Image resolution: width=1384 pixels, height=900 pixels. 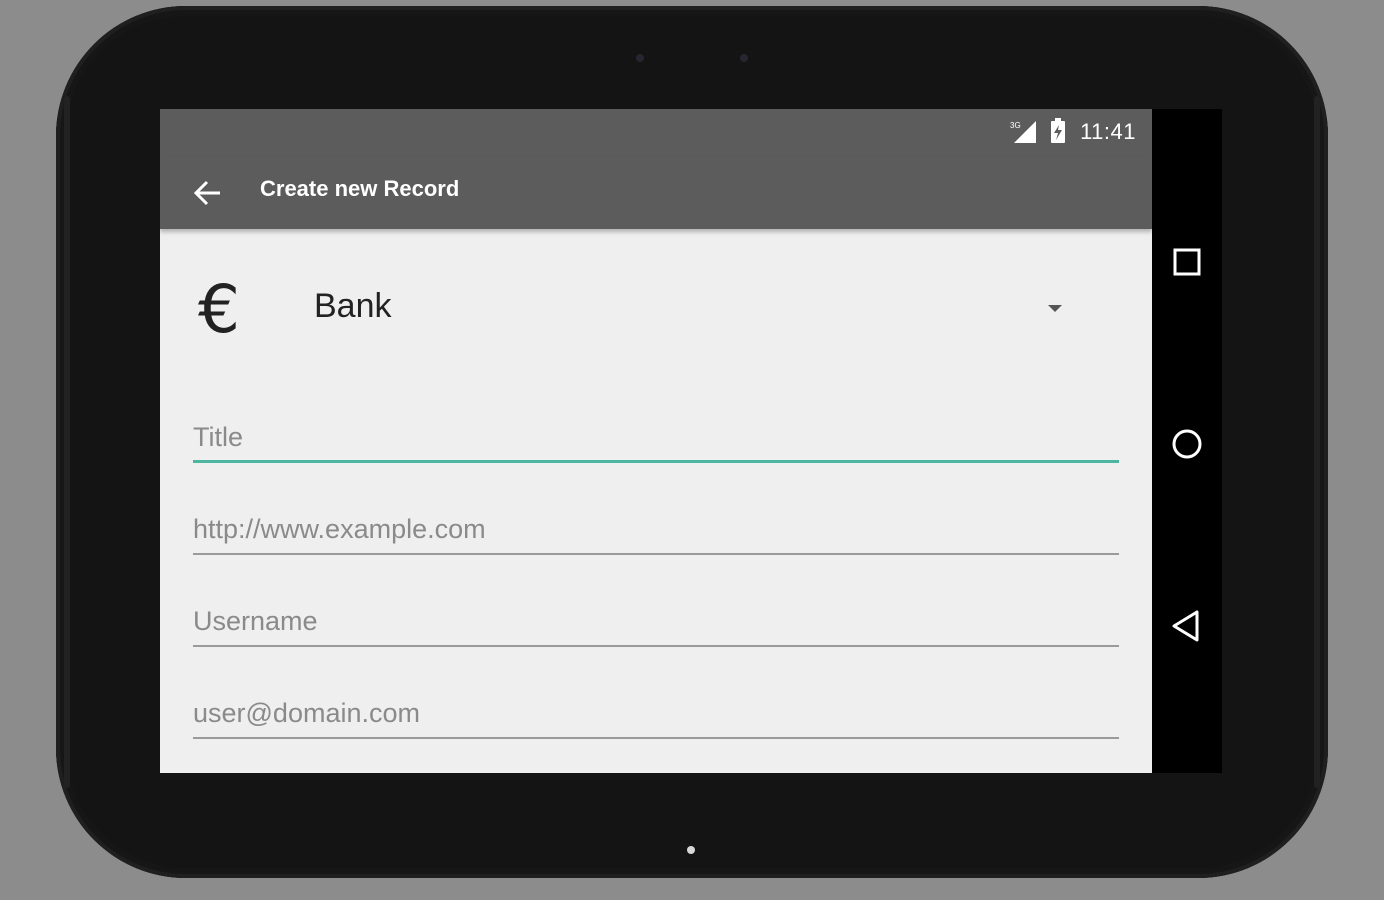 What do you see at coordinates (1187, 262) in the screenshot?
I see `square-recents-icon` at bounding box center [1187, 262].